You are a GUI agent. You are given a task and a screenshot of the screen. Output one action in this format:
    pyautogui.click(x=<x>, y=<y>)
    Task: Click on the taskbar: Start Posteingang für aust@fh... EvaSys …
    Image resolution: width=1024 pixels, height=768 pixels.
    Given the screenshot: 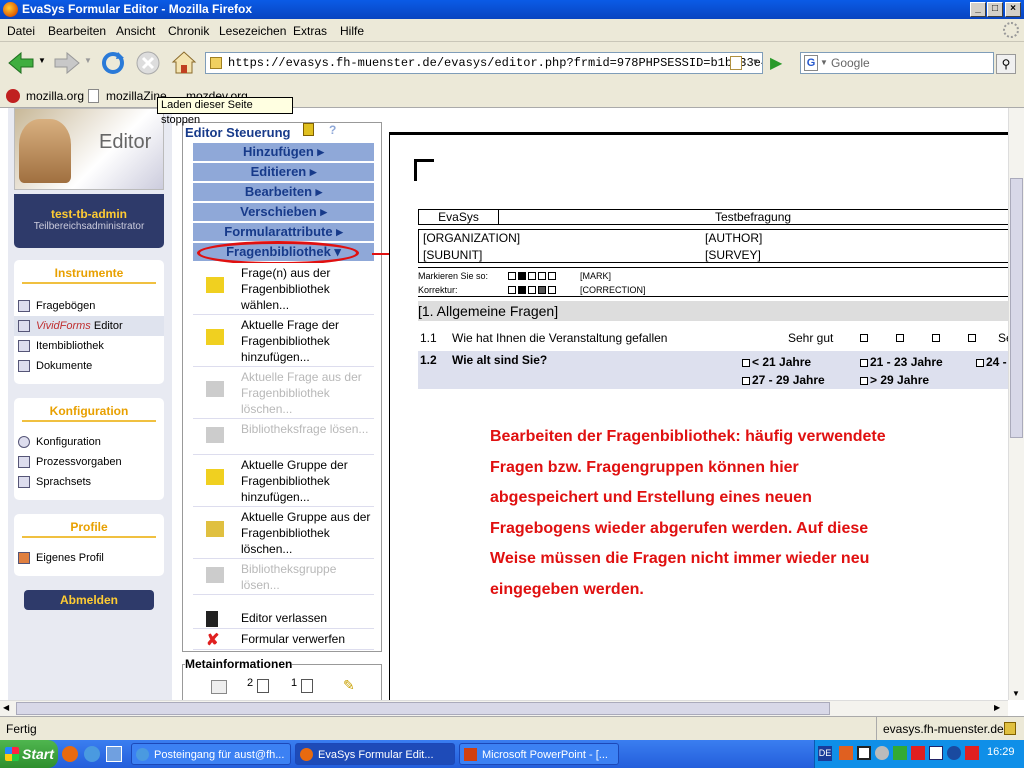 What is the action you would take?
    pyautogui.click(x=512, y=754)
    